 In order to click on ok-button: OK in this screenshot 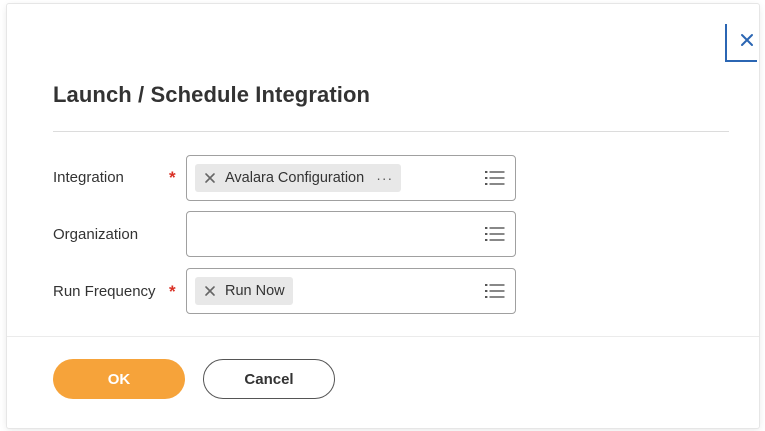, I will do `click(119, 379)`.